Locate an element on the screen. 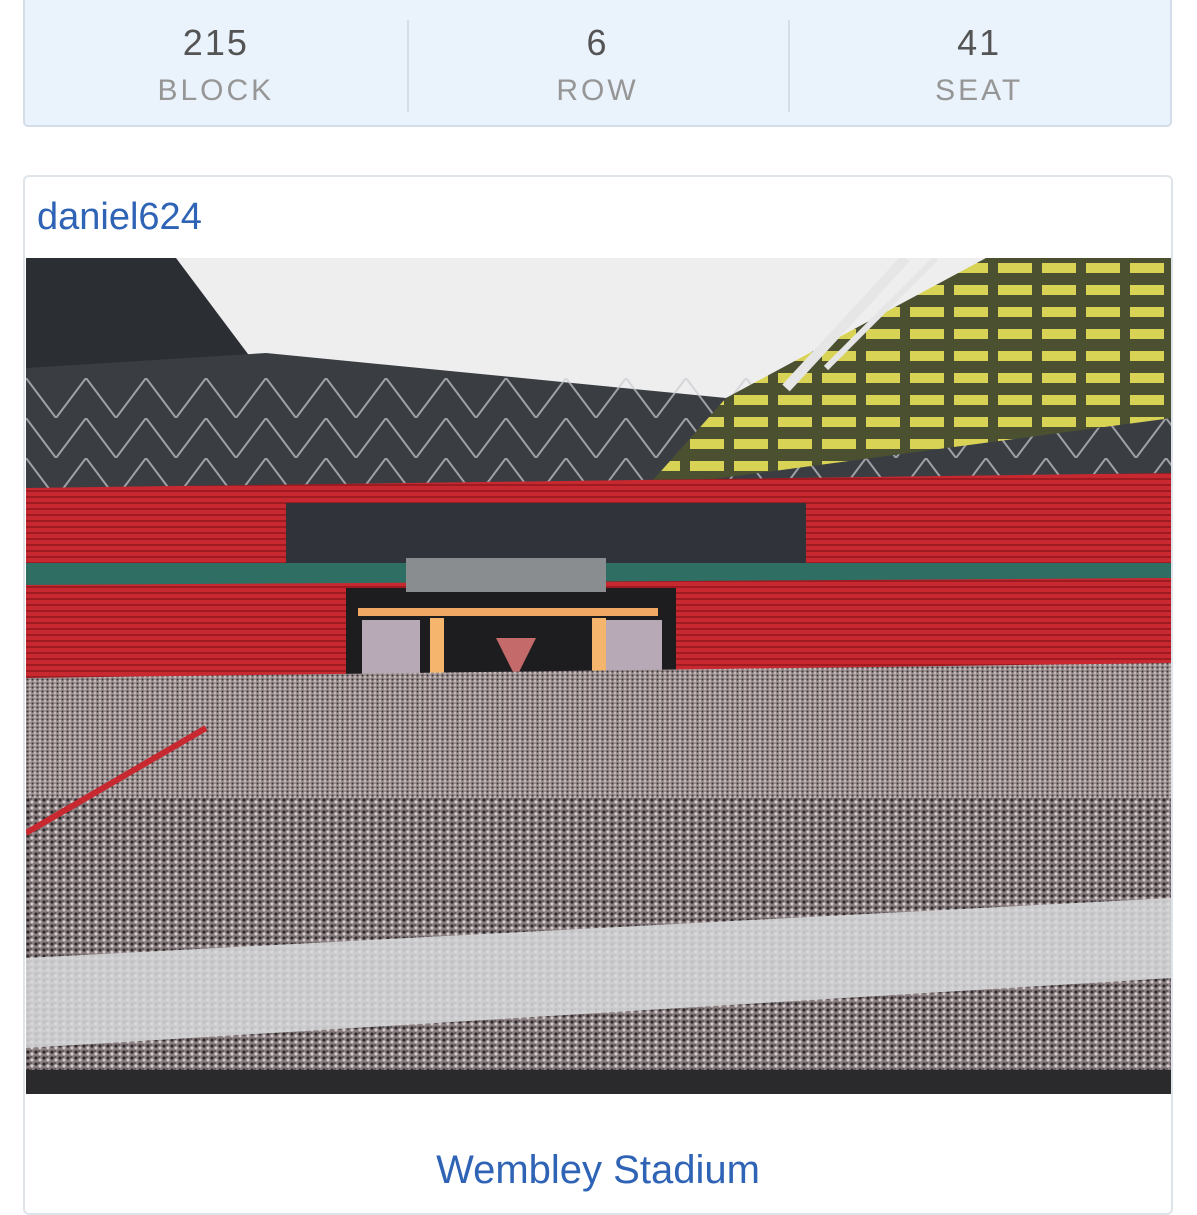  seat-info-row: 6 ROW is located at coordinates (597, 62).